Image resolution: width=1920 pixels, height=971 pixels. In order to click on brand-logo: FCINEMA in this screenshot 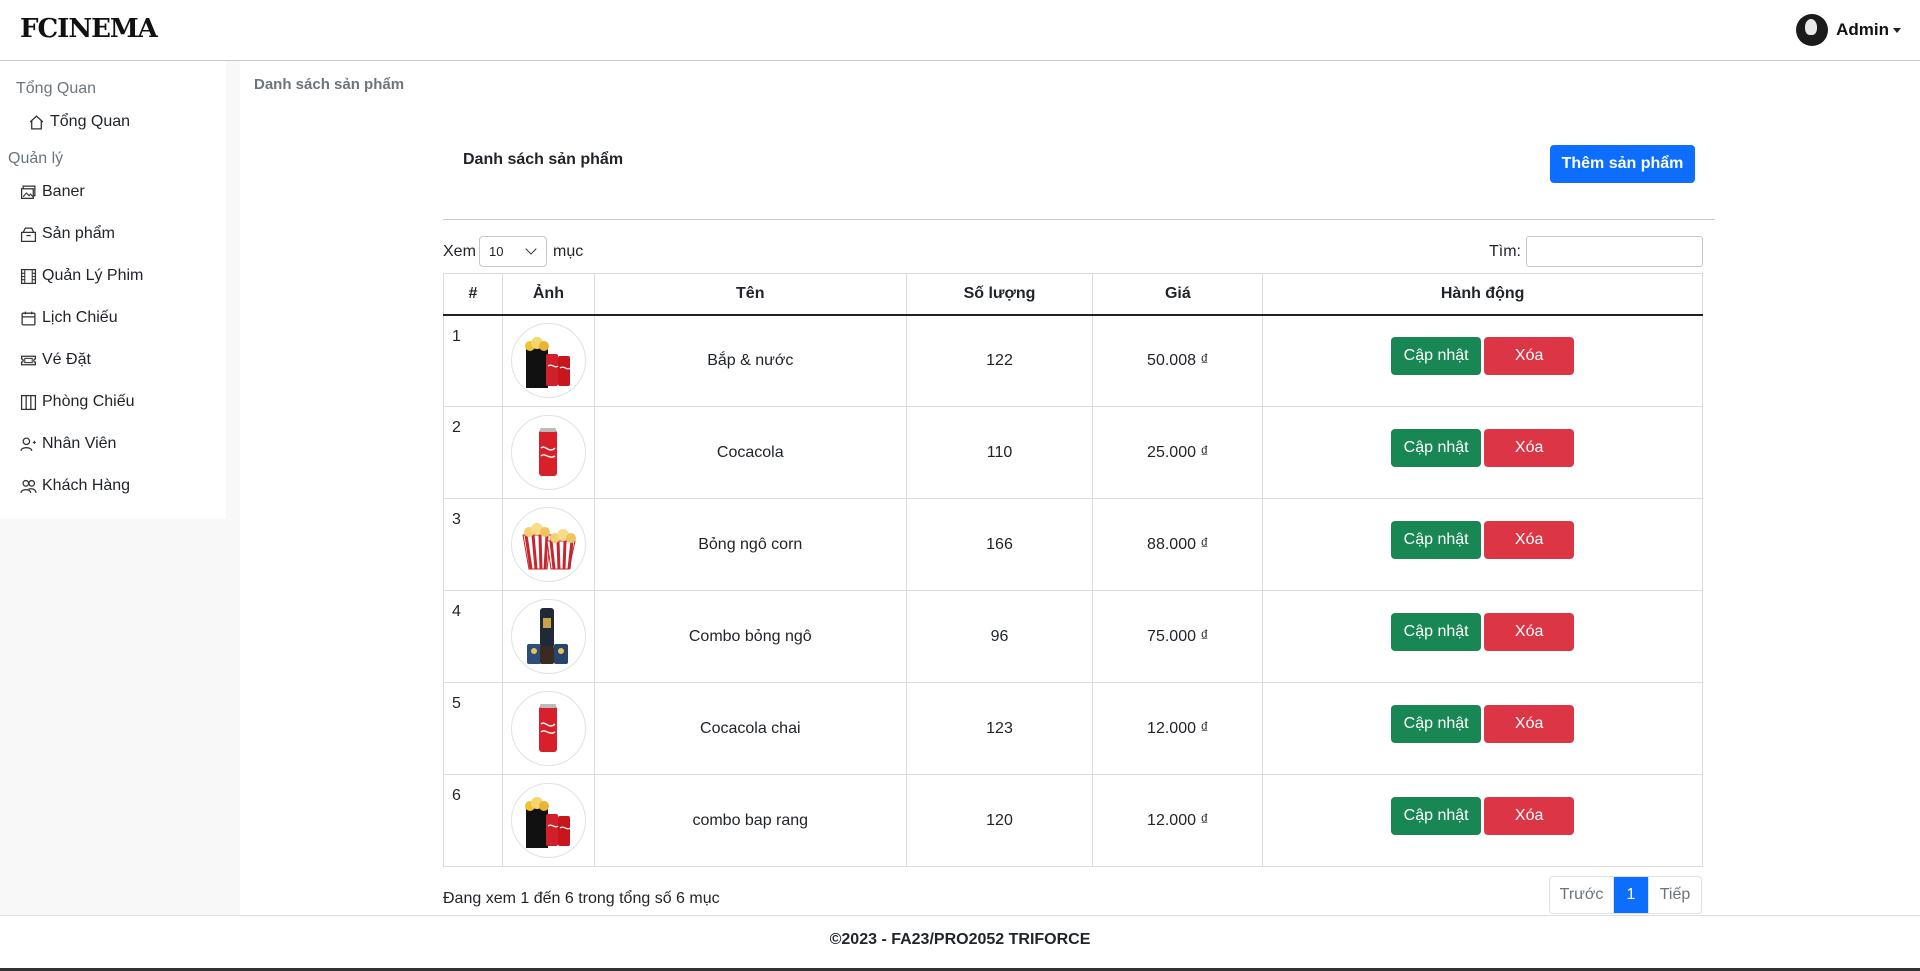, I will do `click(89, 29)`.